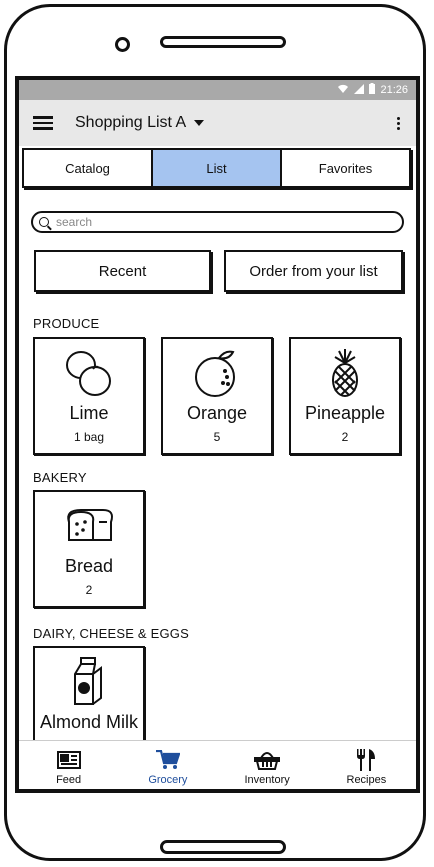 This screenshot has height=867, width=434. What do you see at coordinates (206, 222) in the screenshot?
I see `search-input` at bounding box center [206, 222].